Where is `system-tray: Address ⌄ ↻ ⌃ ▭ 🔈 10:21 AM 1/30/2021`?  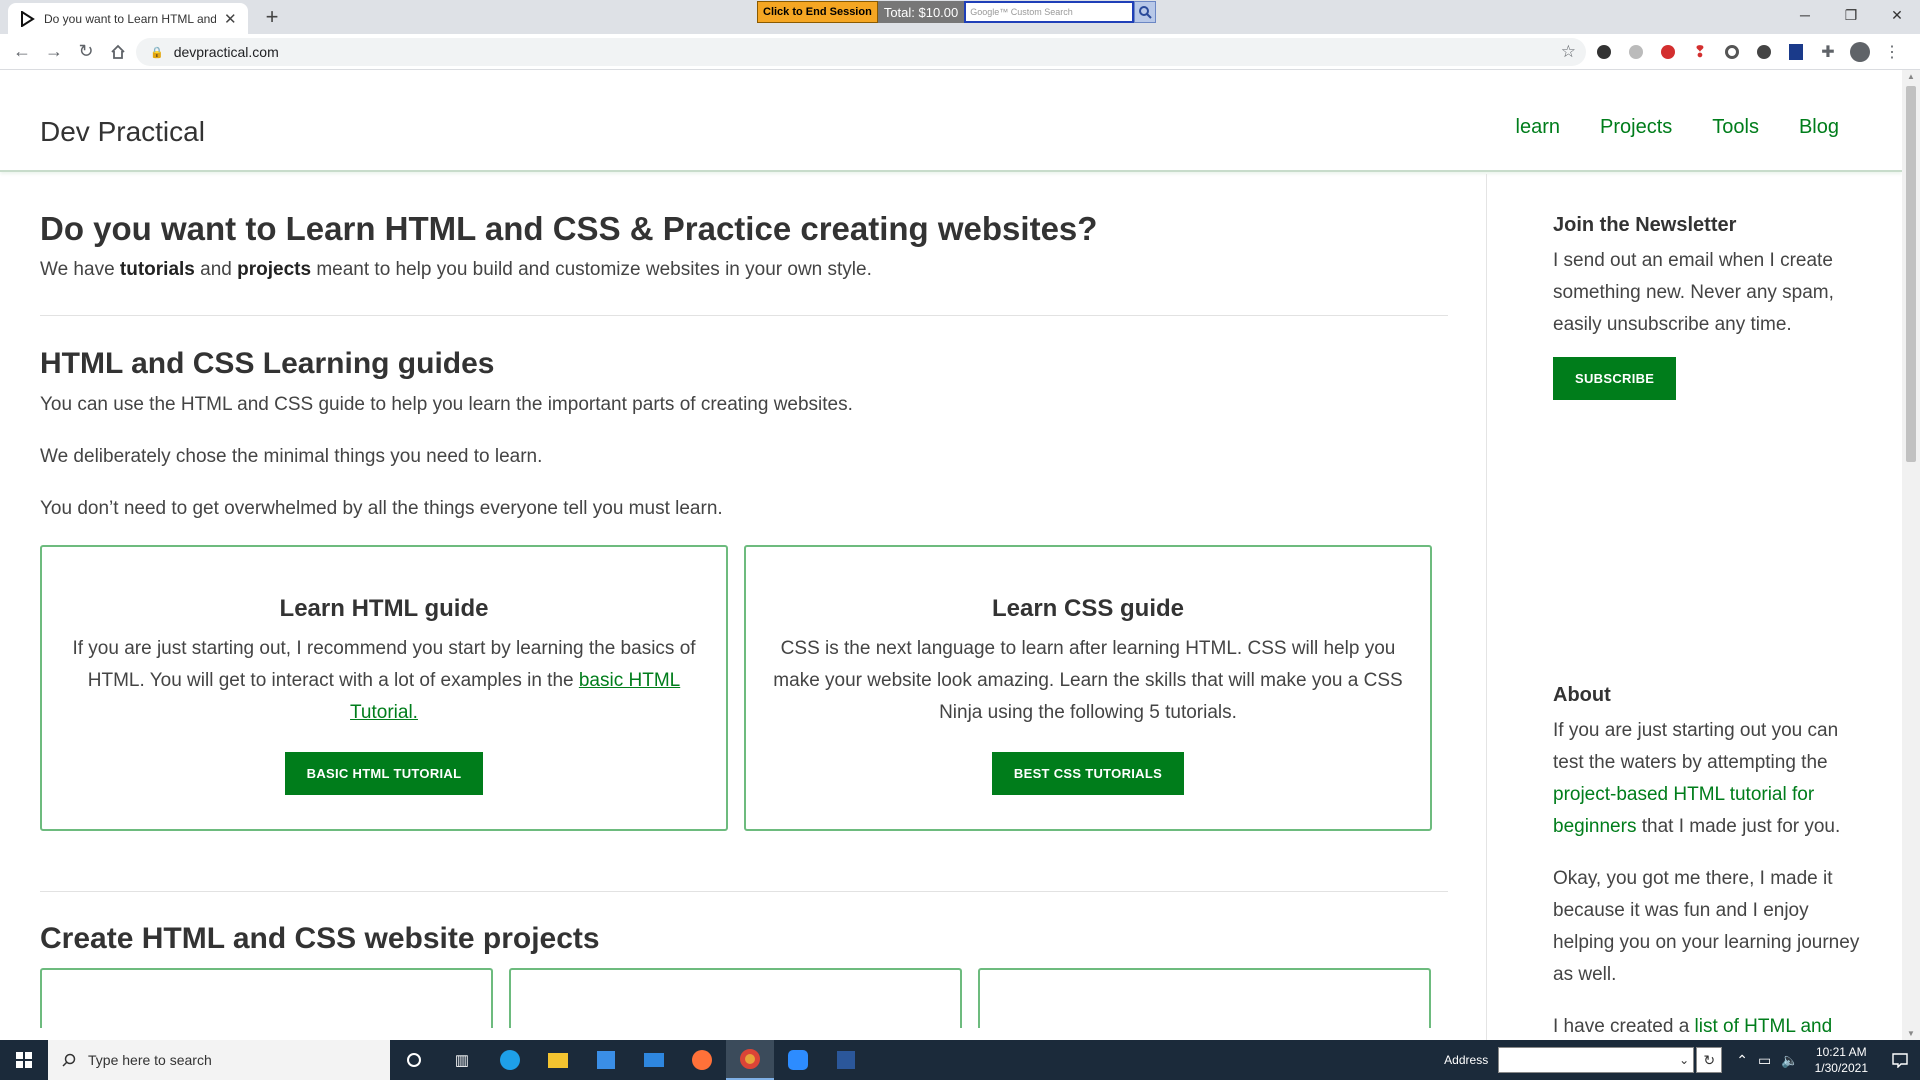
system-tray: Address ⌄ ↻ ⌃ ▭ 🔈 10:21 AM 1/30/2021 is located at coordinates (1682, 1060).